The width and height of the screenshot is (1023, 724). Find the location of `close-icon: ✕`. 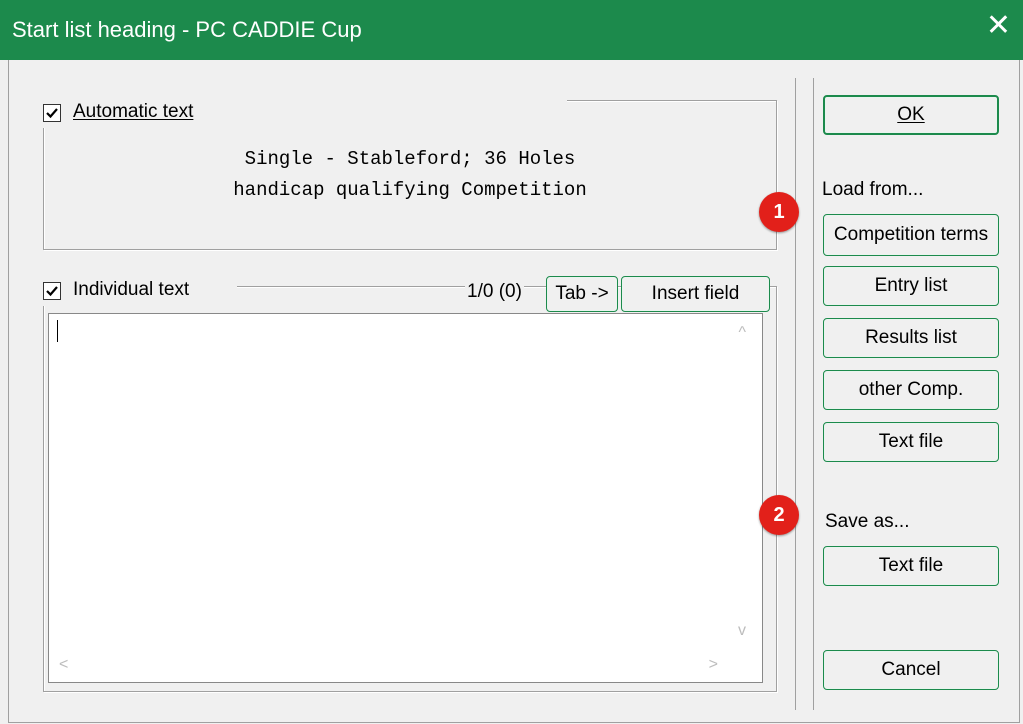

close-icon: ✕ is located at coordinates (998, 26).